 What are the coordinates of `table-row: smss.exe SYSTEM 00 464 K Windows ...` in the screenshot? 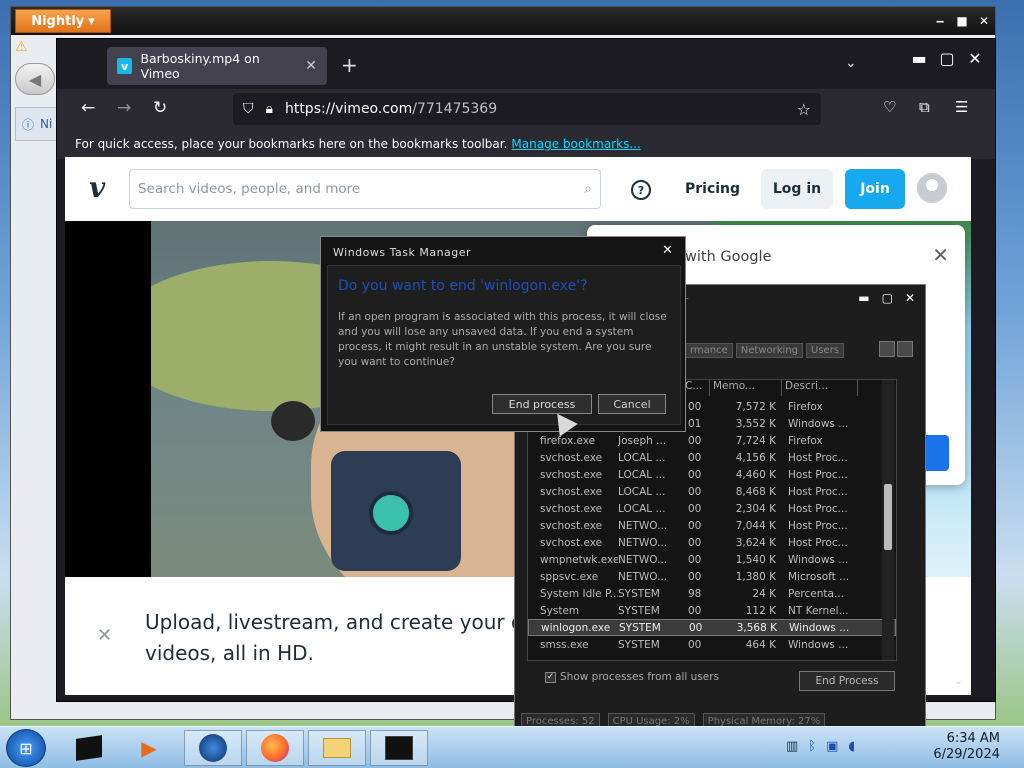 It's located at (712, 644).